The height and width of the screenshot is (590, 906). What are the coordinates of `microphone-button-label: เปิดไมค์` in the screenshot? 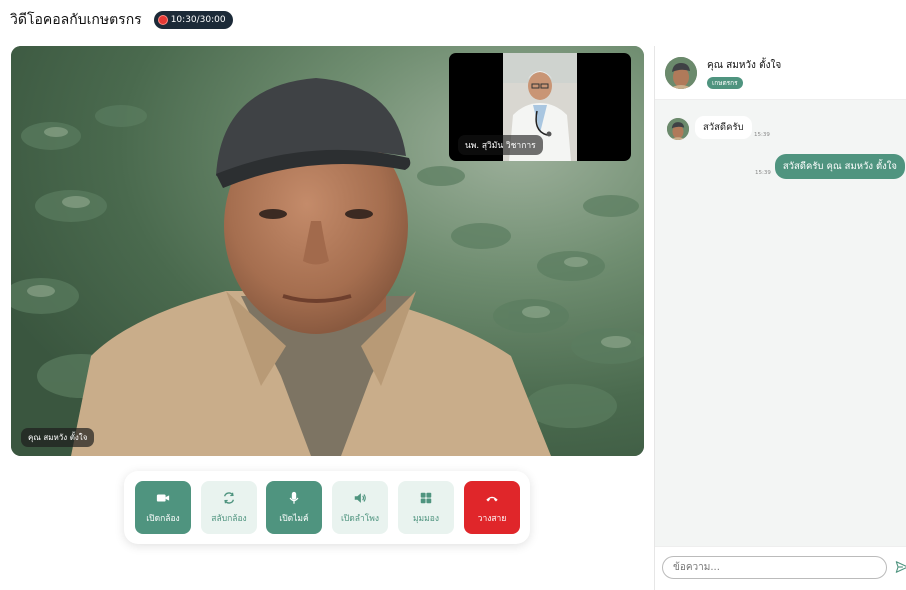 It's located at (294, 518).